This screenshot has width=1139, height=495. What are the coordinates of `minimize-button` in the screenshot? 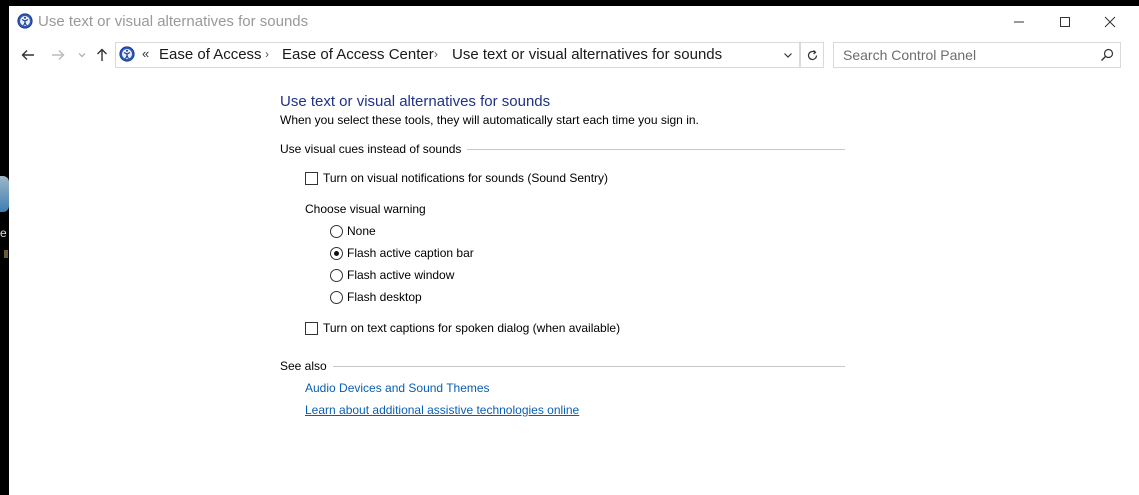 It's located at (1019, 21).